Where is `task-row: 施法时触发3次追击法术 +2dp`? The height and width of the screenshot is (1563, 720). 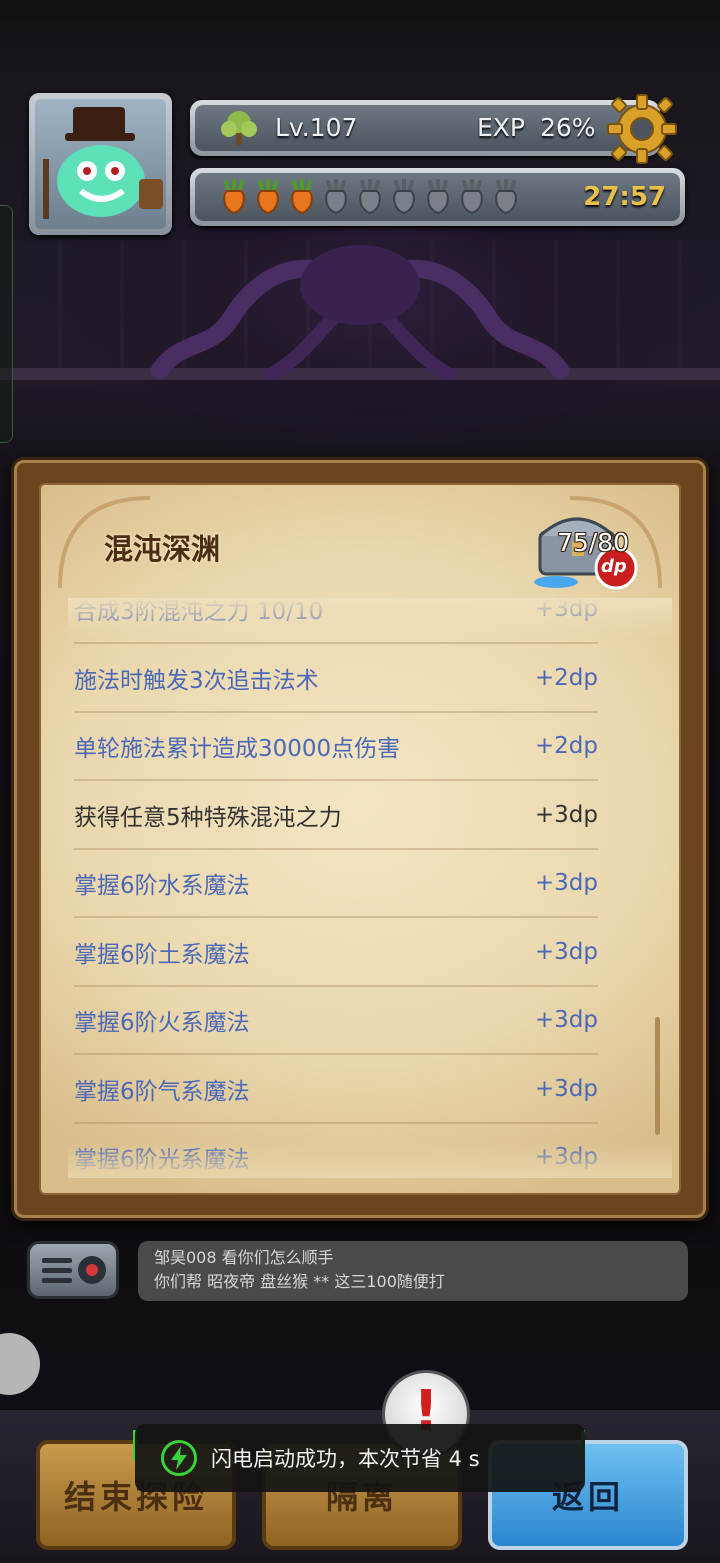
task-row: 施法时触发3次追击法术 +2dp is located at coordinates (336, 679).